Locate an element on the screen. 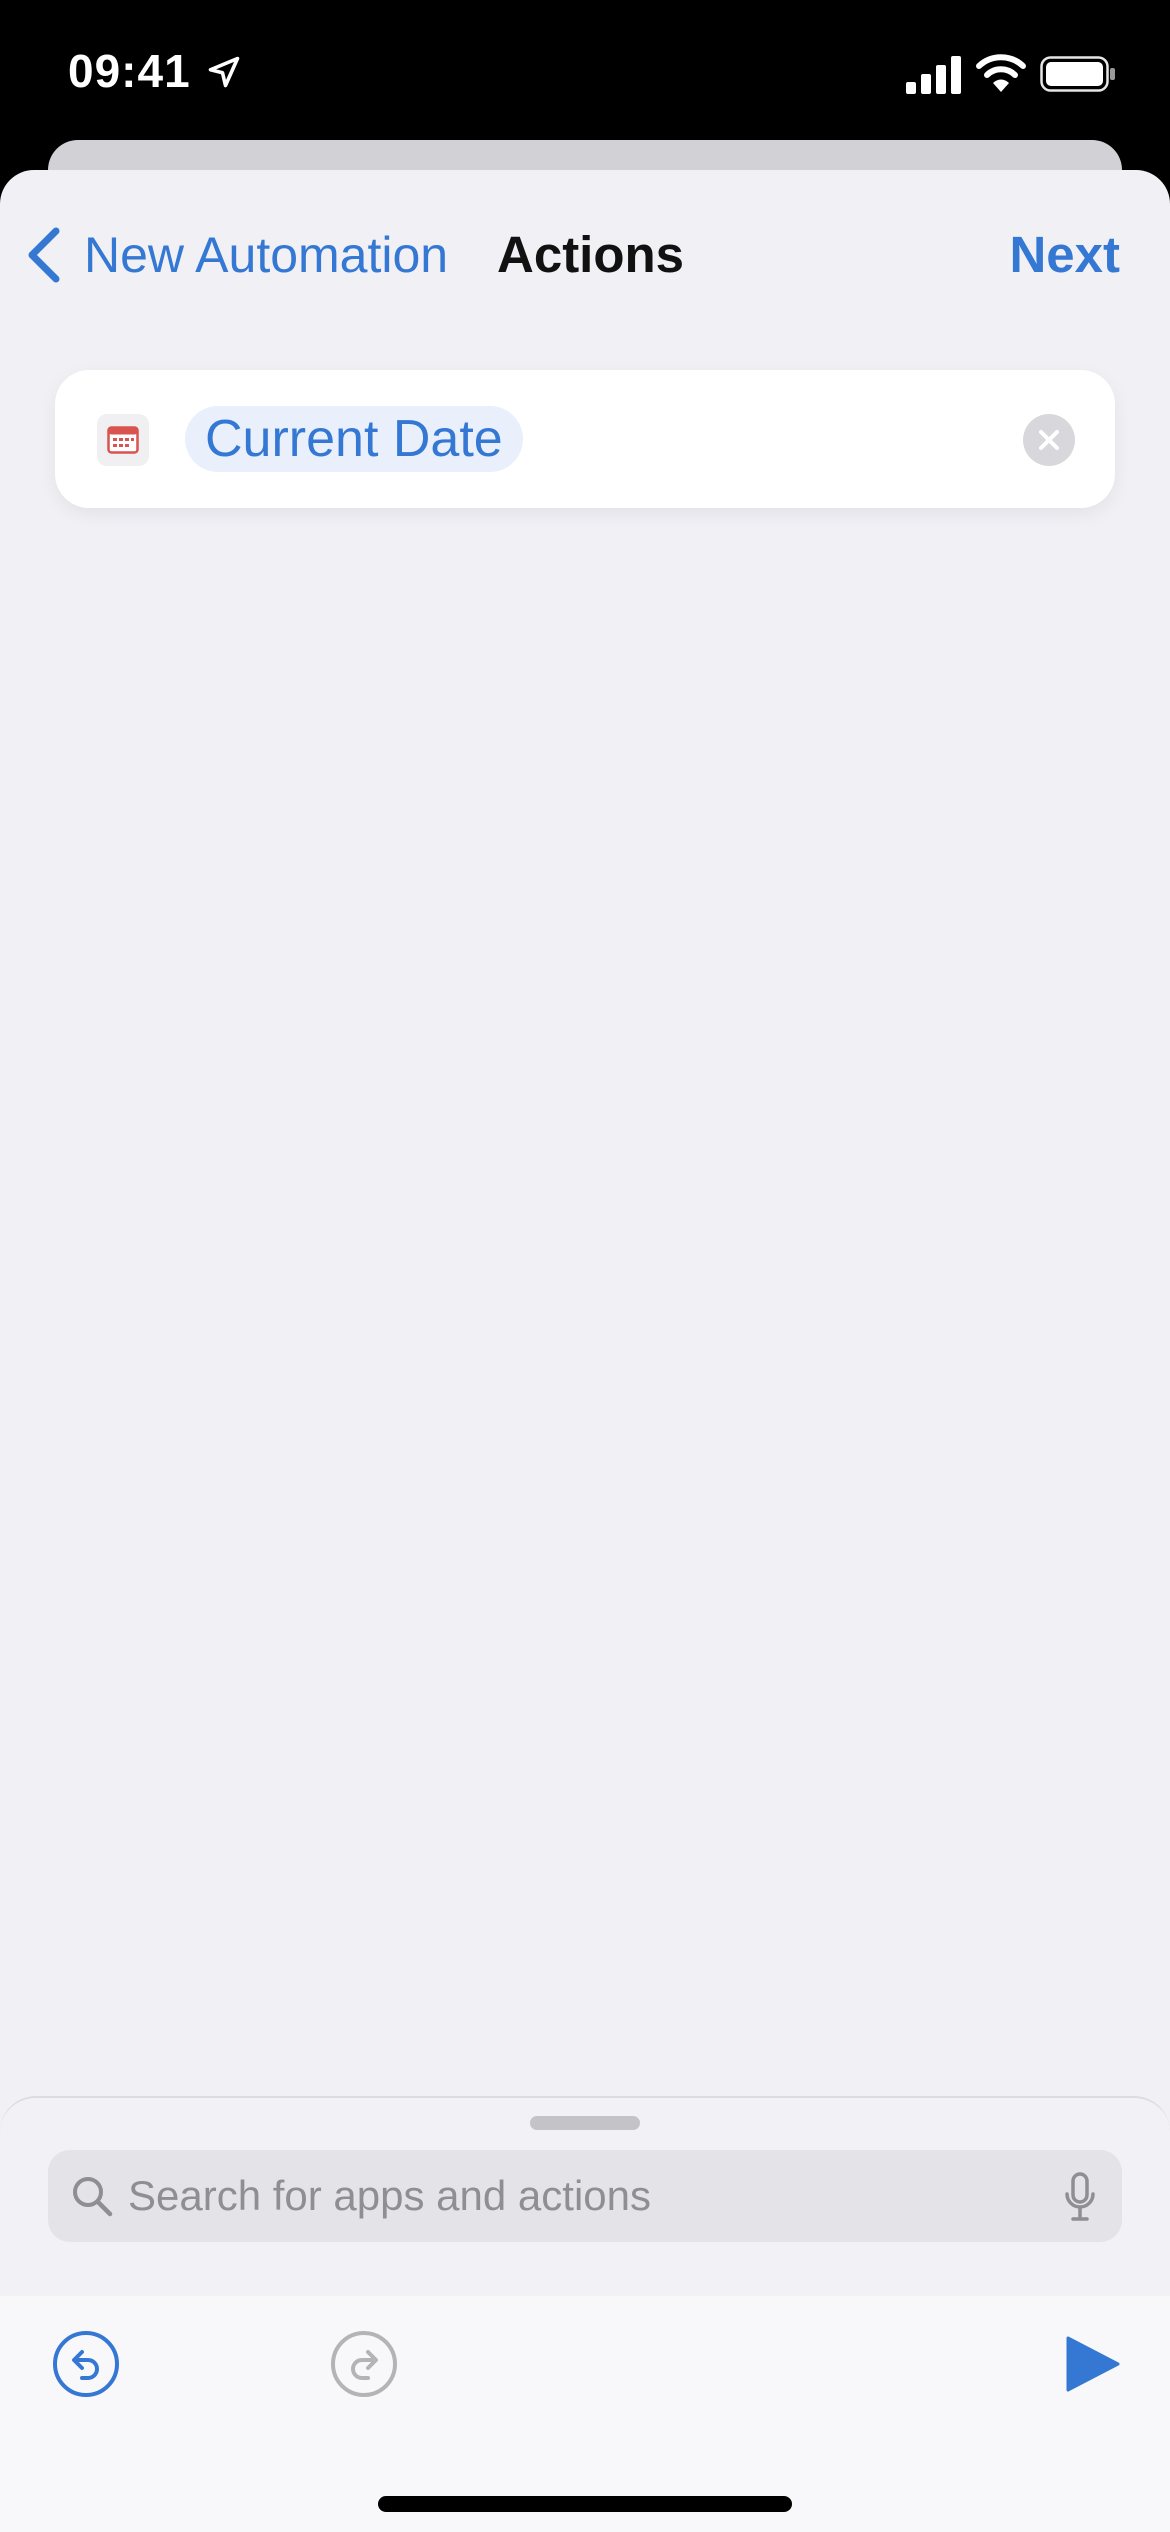  search-field is located at coordinates (585, 2196).